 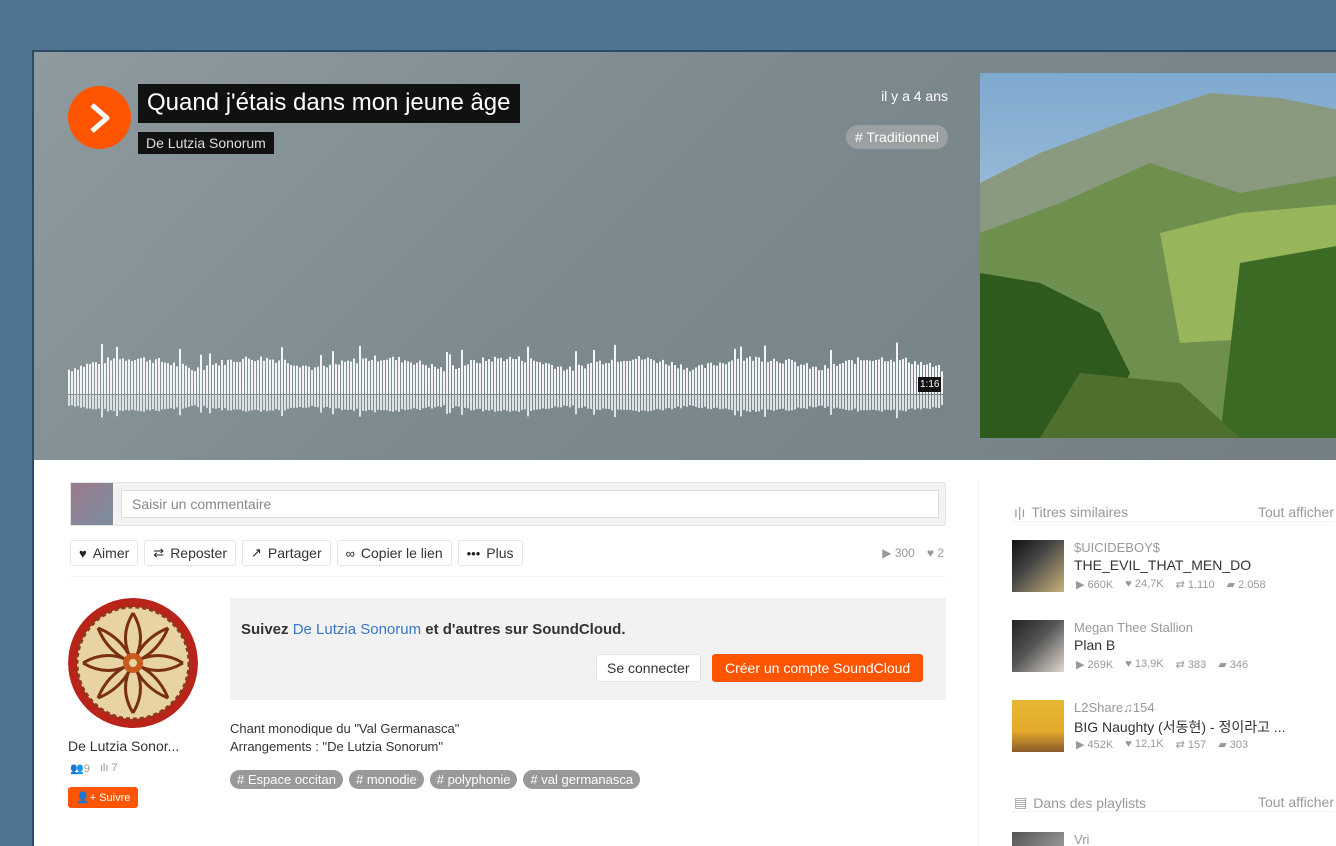 What do you see at coordinates (394, 553) in the screenshot?
I see `copy-link-button: ∞ Copier le lien` at bounding box center [394, 553].